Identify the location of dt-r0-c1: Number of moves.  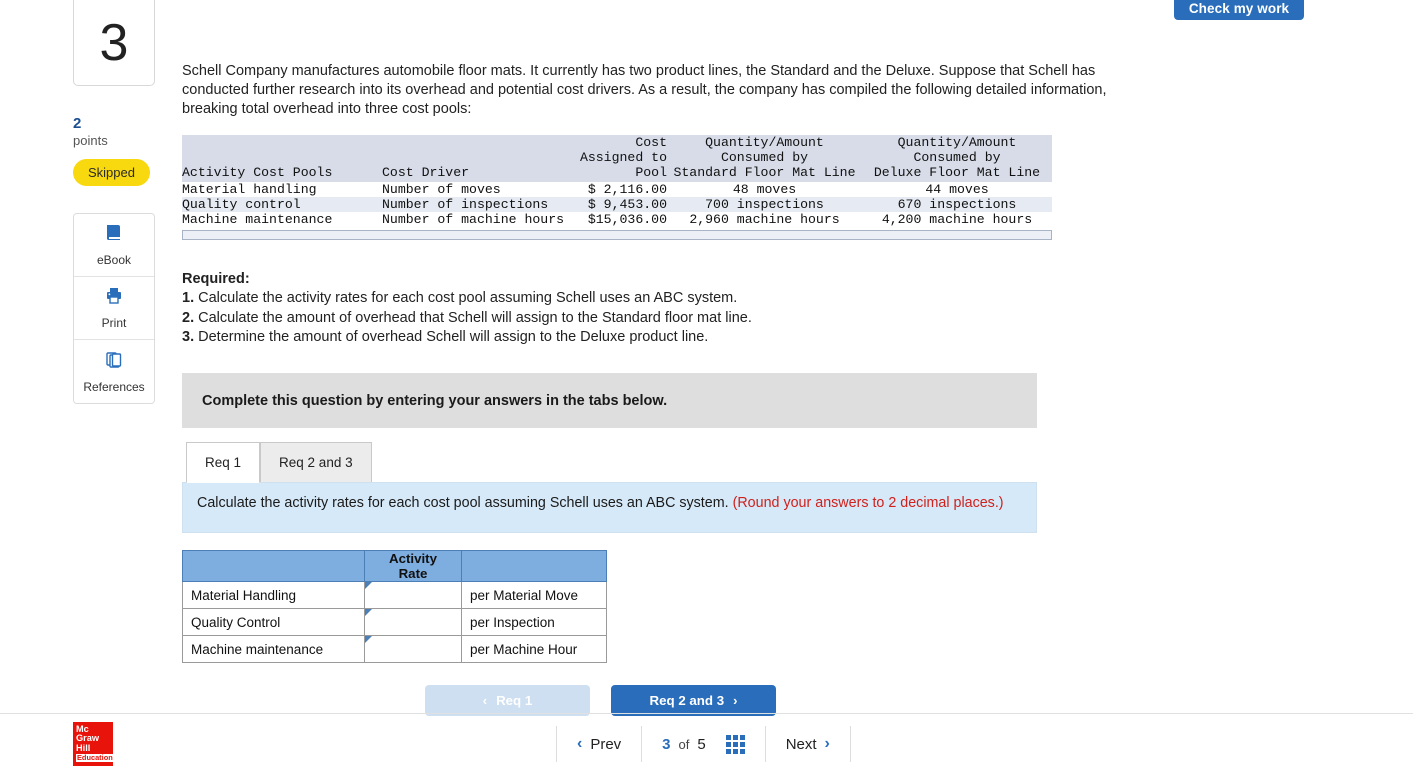
(441, 189).